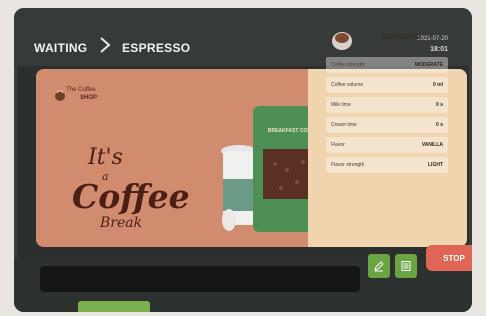 The image size is (486, 316). What do you see at coordinates (341, 105) in the screenshot?
I see `milk-time-label: Milk time` at bounding box center [341, 105].